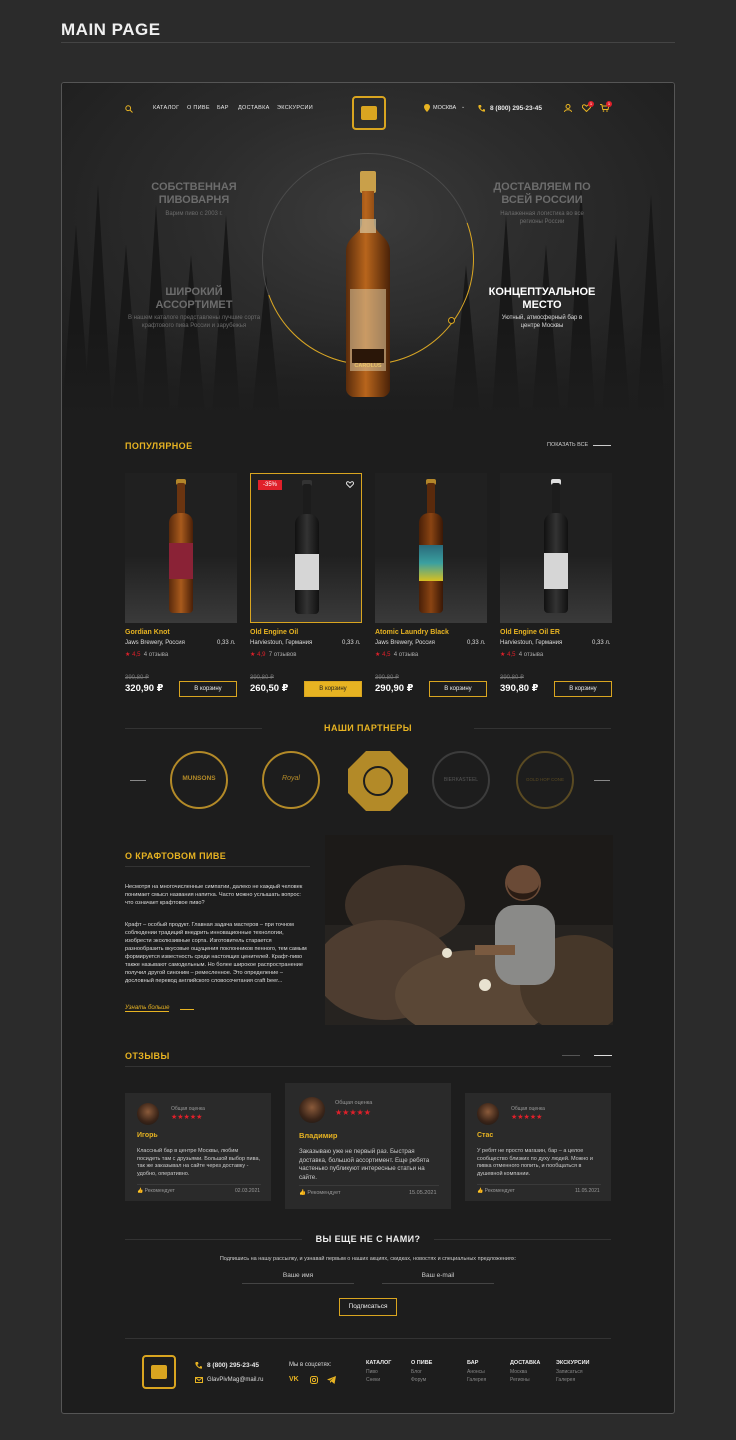  Describe the element at coordinates (542, 298) in the screenshot. I see `hero-feature-place-title: КОНЦЕПТУАЛЬНОЕ МЕСТО` at that location.